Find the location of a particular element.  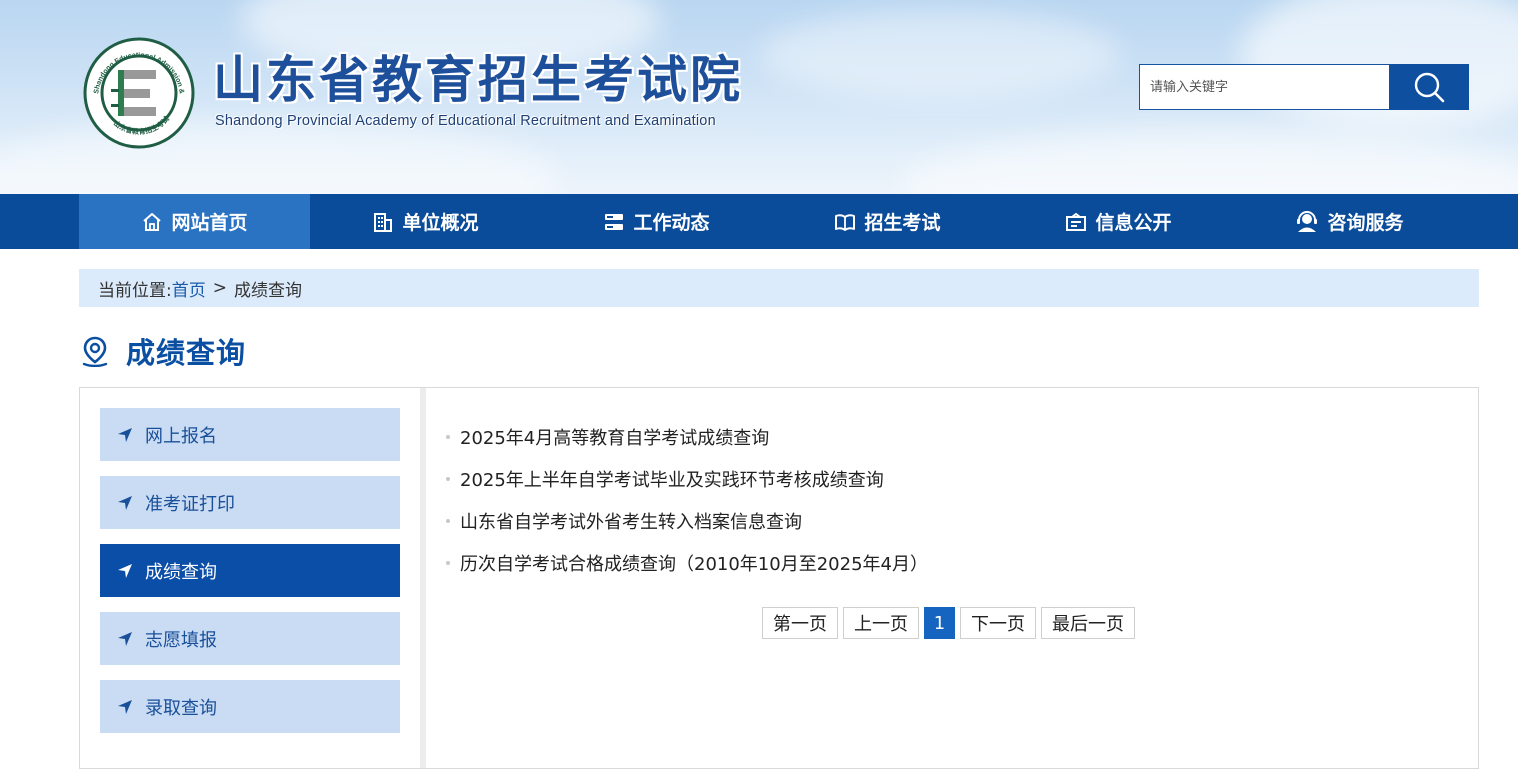

list-item: 历次自学考试合格成绩查询（2010年10月至2025年4月） is located at coordinates (946, 563).